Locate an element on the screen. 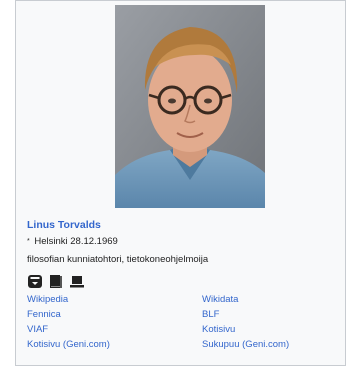  birth-text: Helsinki 28.12.1969 is located at coordinates (76, 241).